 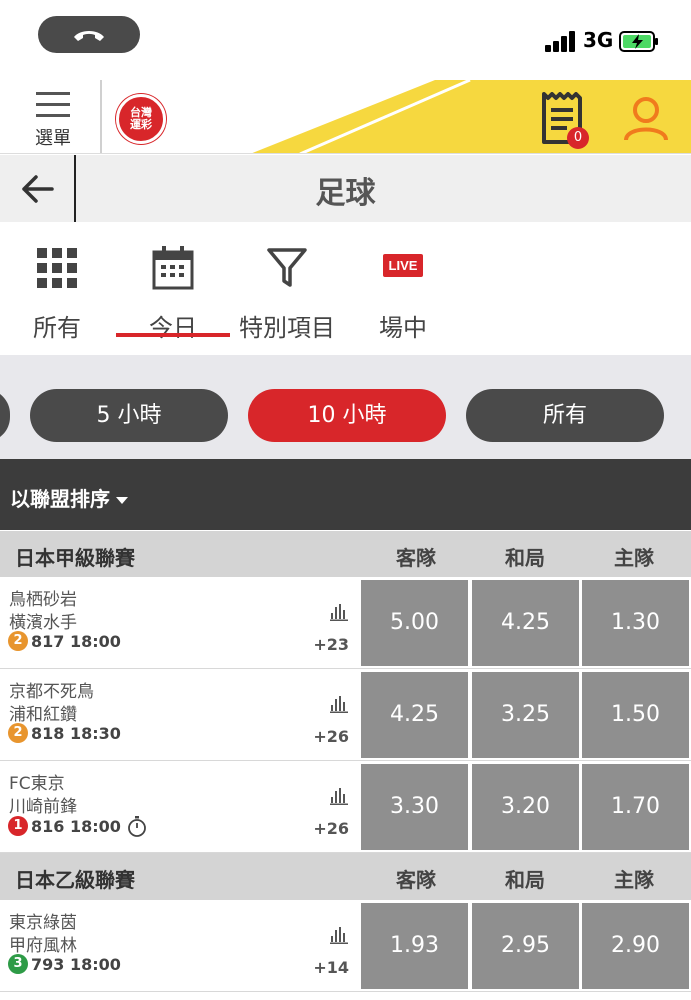 I want to click on sort-bar: 以聯盟排序, so click(x=345, y=494).